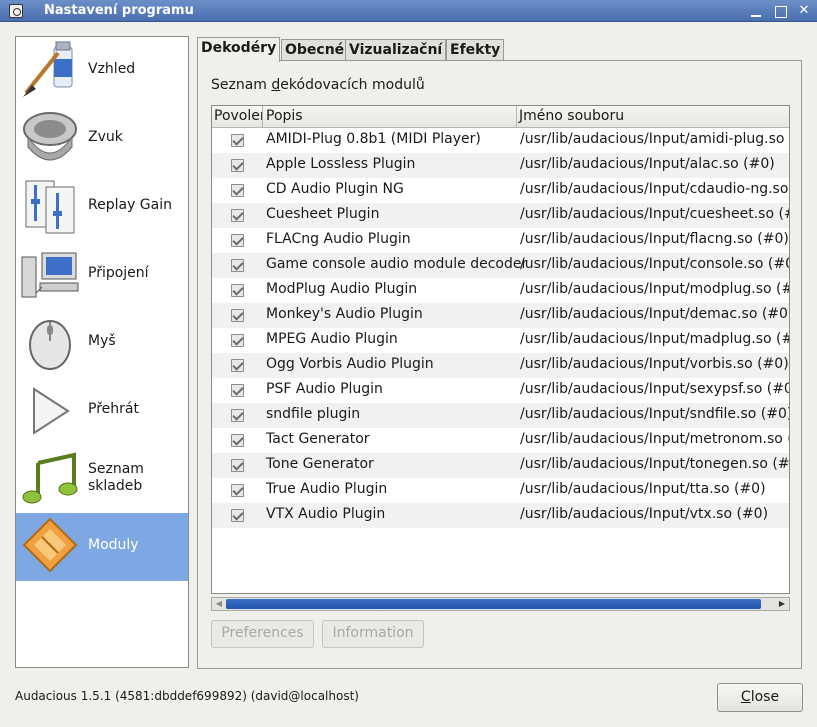 The image size is (817, 727). I want to click on sidebar-item-prehrat: Přehrát, so click(102, 411).